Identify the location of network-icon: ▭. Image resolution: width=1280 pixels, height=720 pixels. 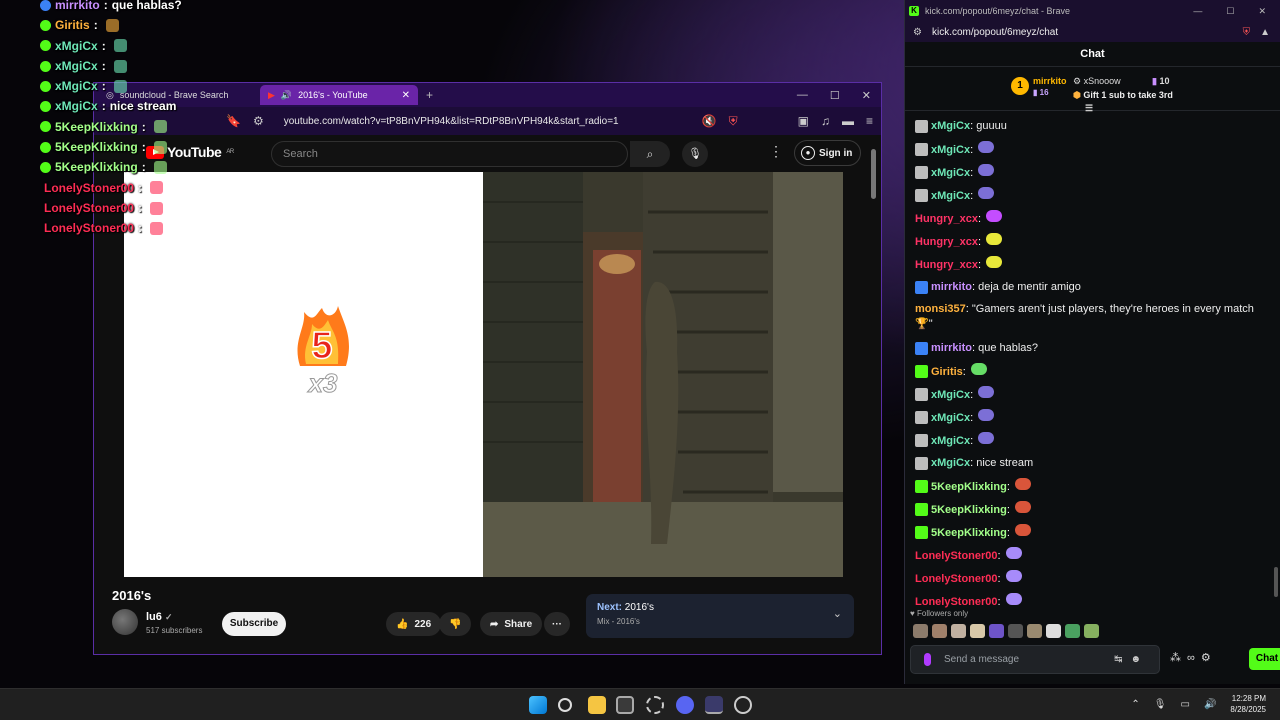
(1185, 704).